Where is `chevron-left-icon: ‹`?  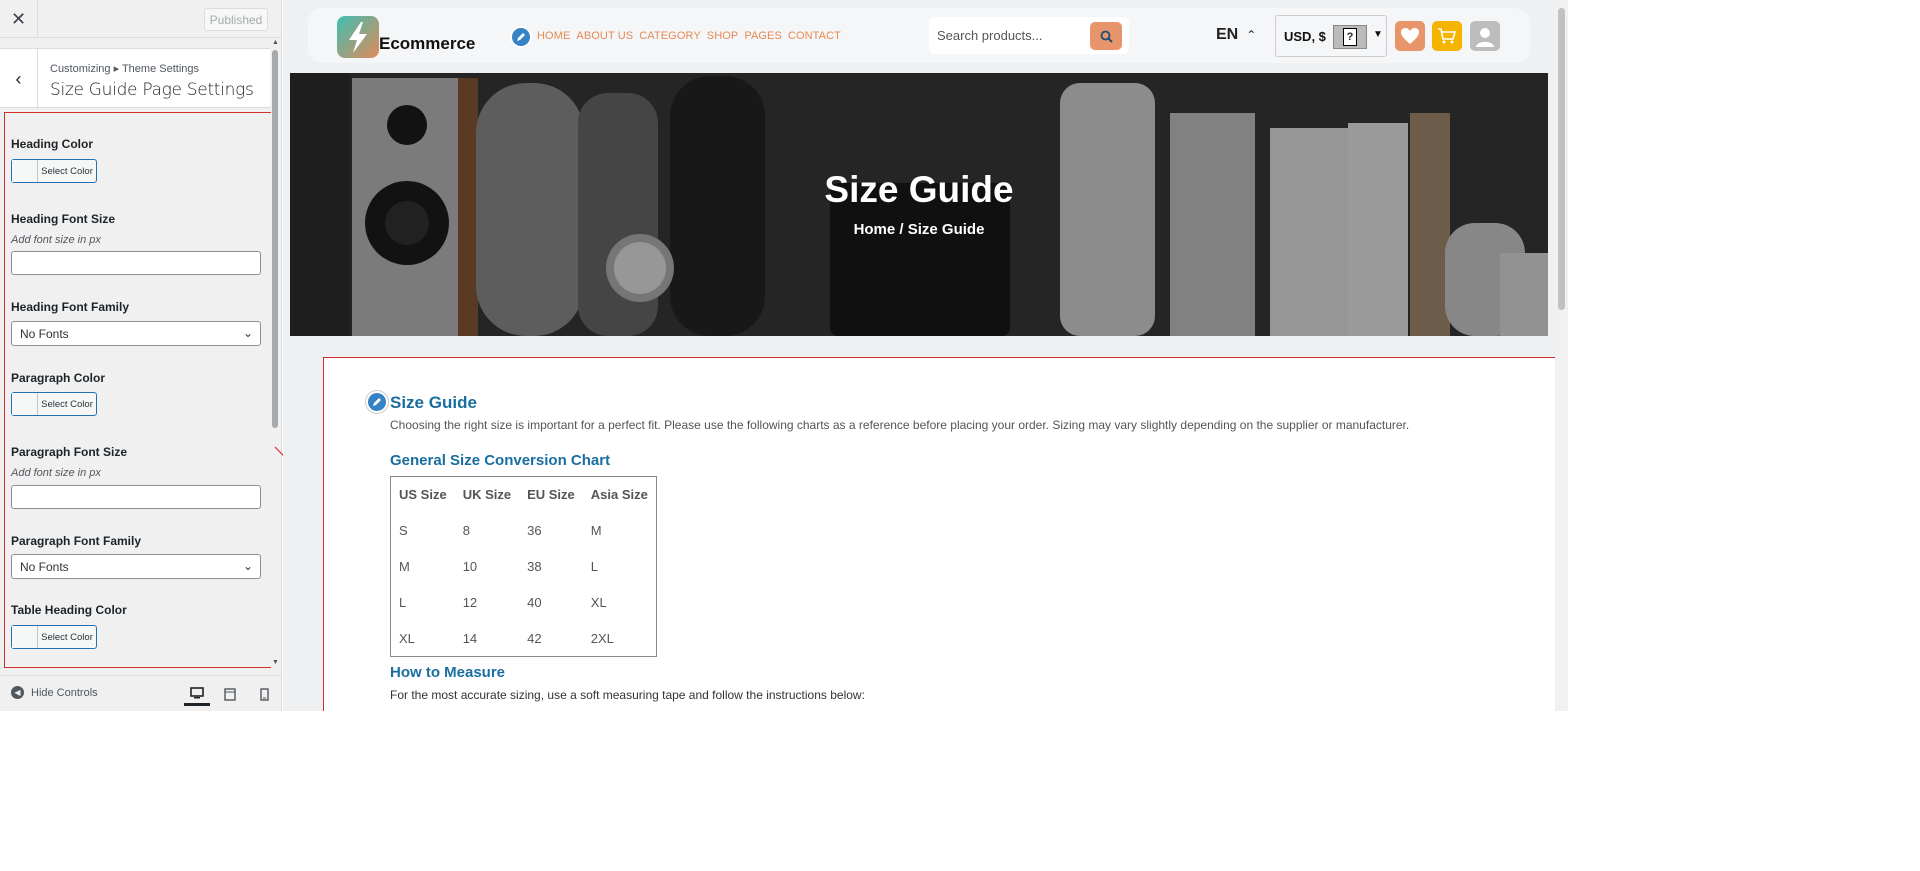
chevron-left-icon: ‹ is located at coordinates (18, 78).